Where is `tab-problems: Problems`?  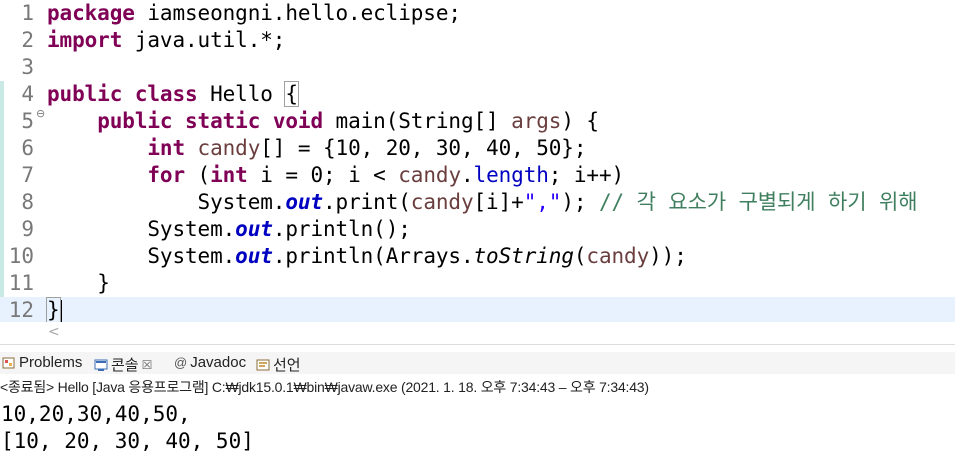 tab-problems: Problems is located at coordinates (42, 362).